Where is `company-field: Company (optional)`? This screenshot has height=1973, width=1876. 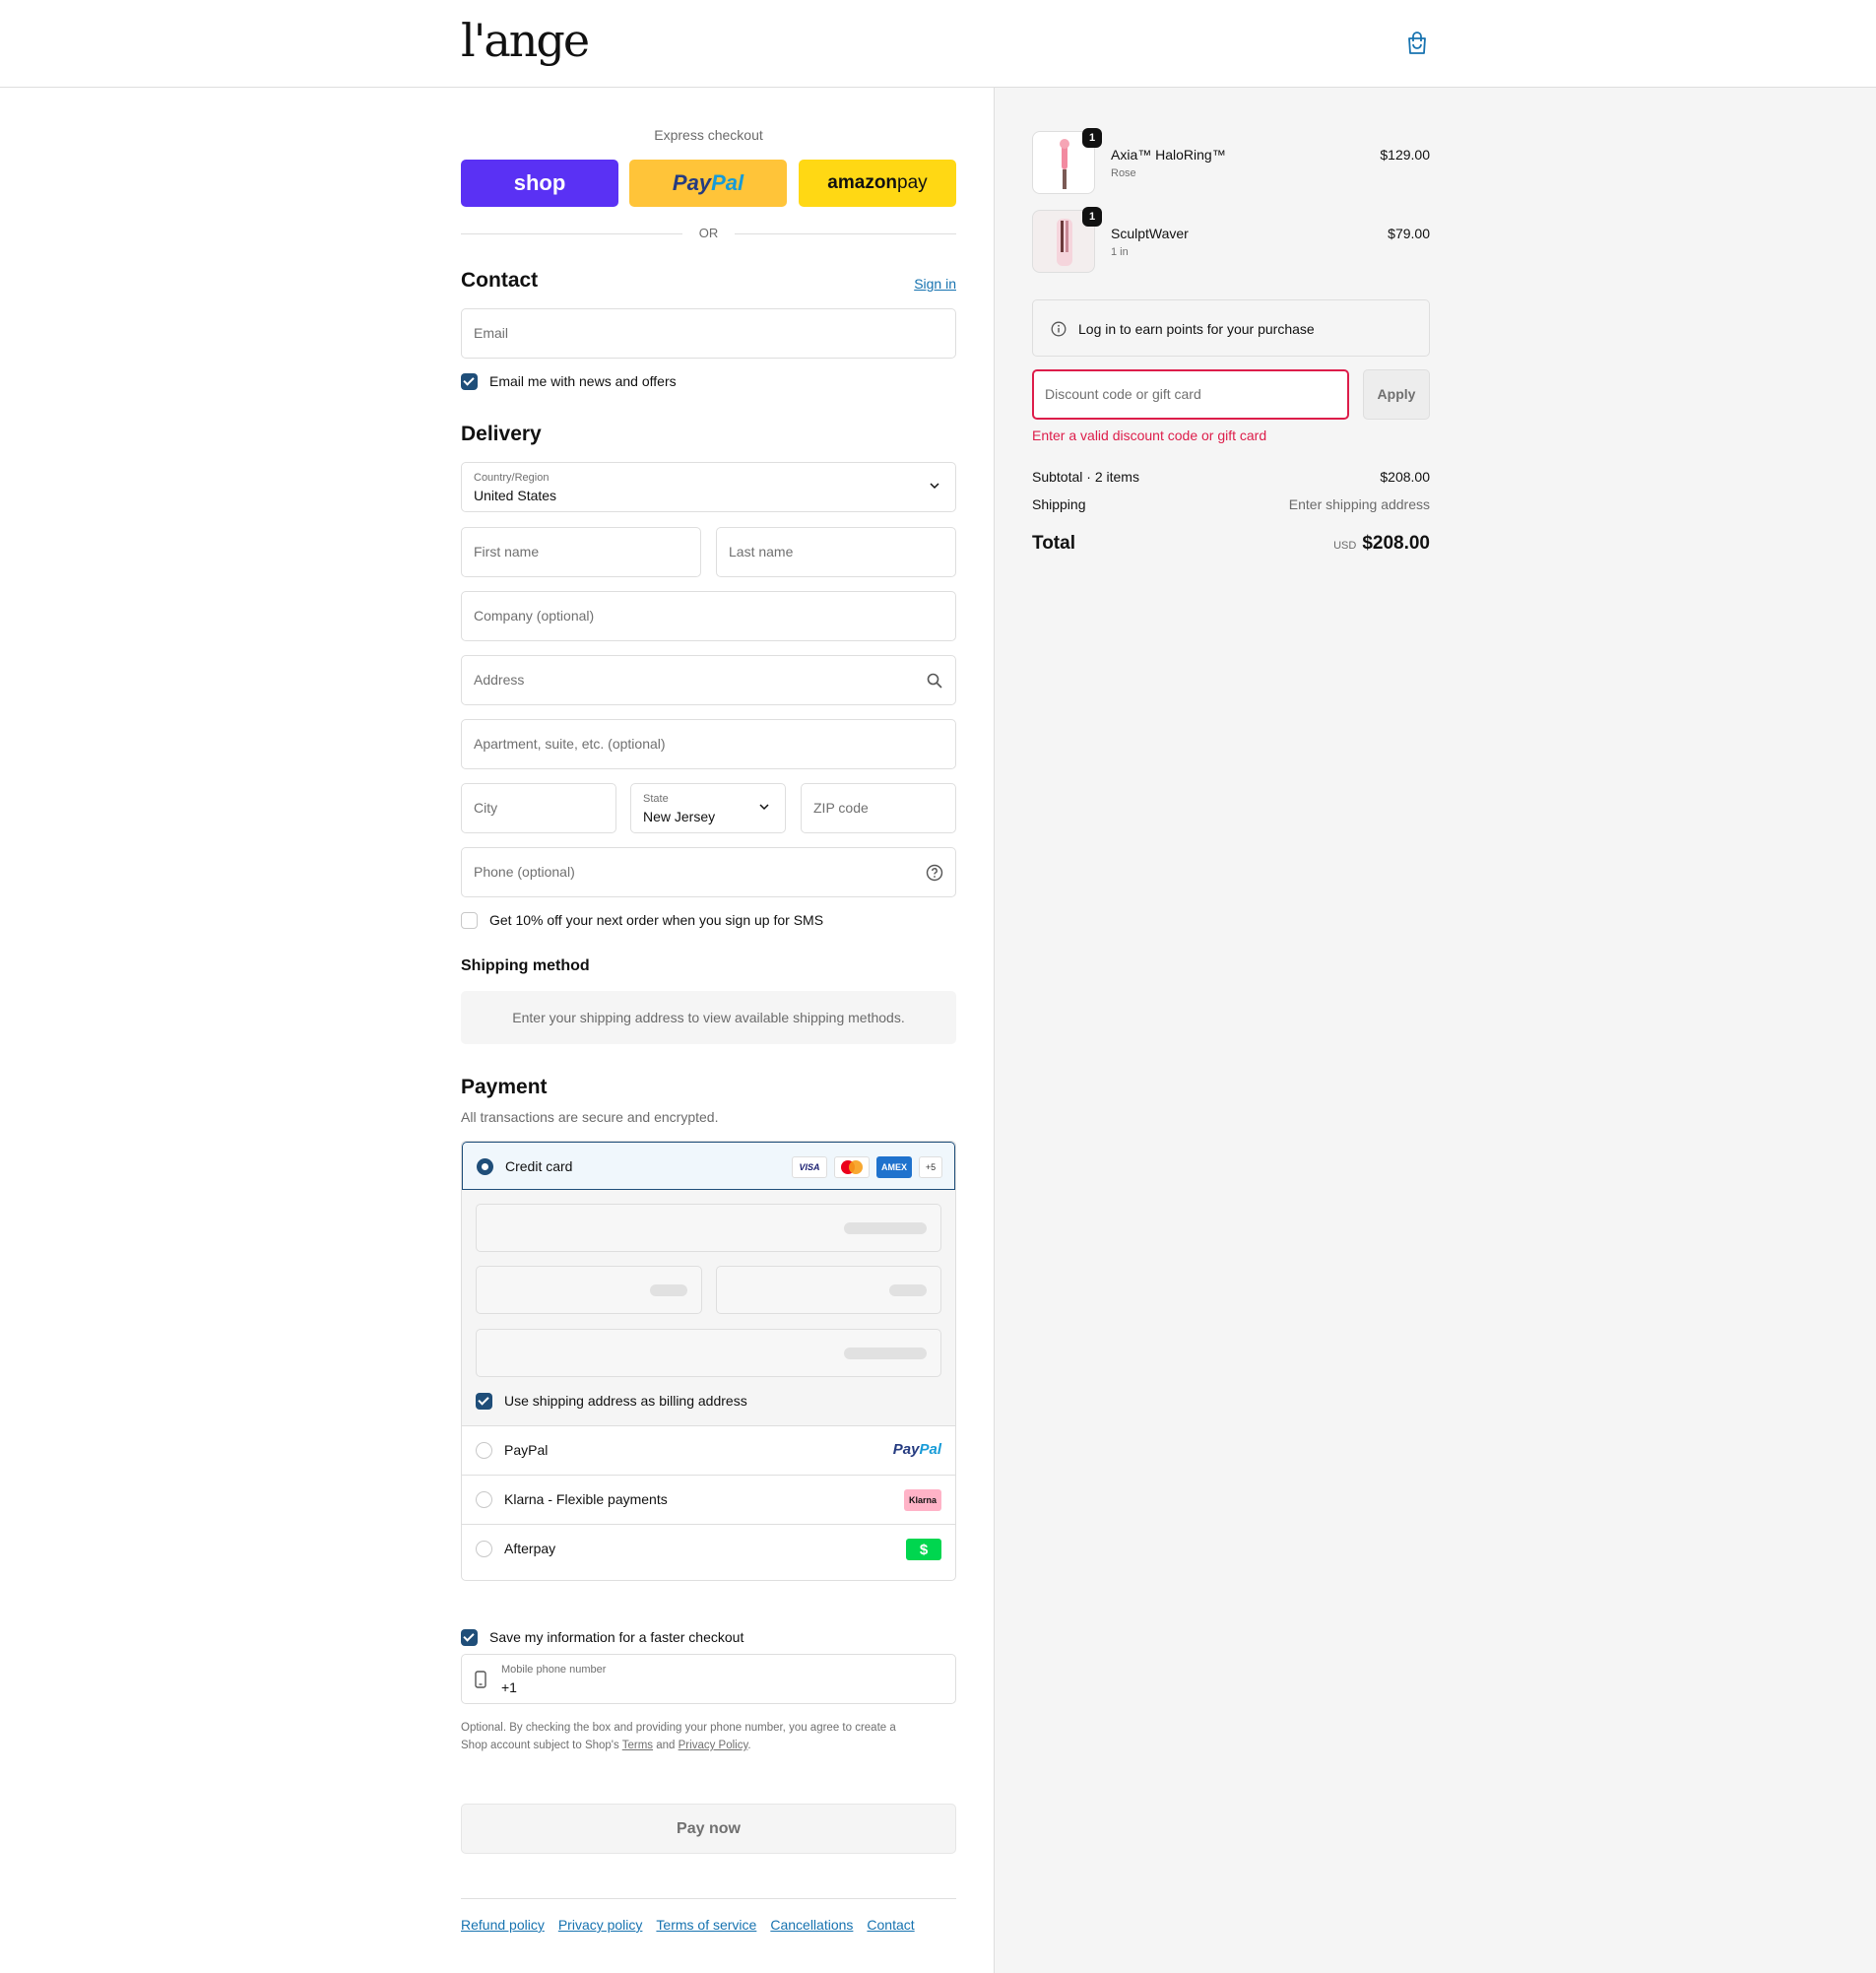 company-field: Company (optional) is located at coordinates (709, 616).